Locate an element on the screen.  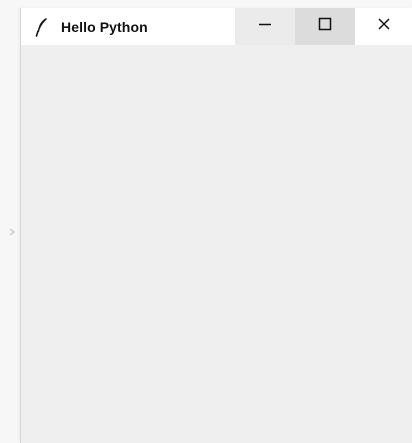
minimize-button is located at coordinates (265, 26).